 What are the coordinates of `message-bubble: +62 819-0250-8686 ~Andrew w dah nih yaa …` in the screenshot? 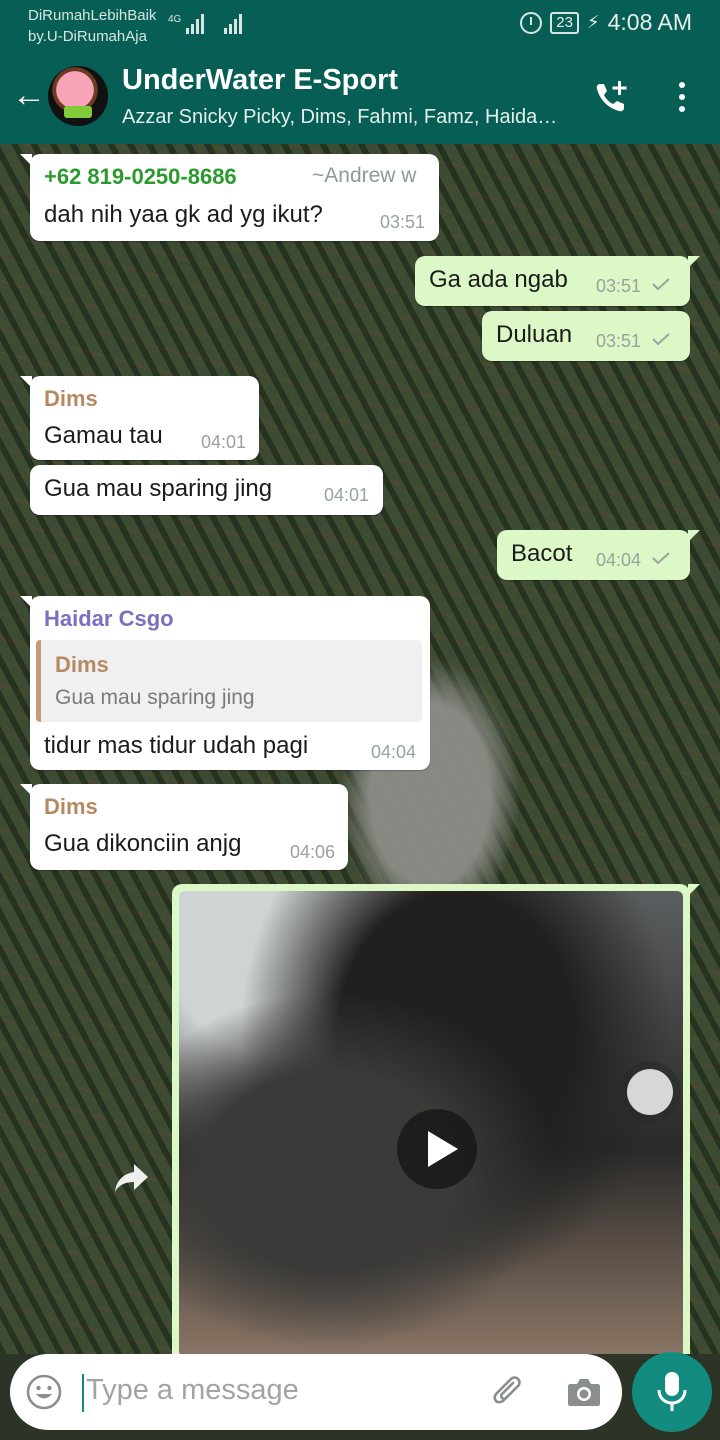 It's located at (229, 197).